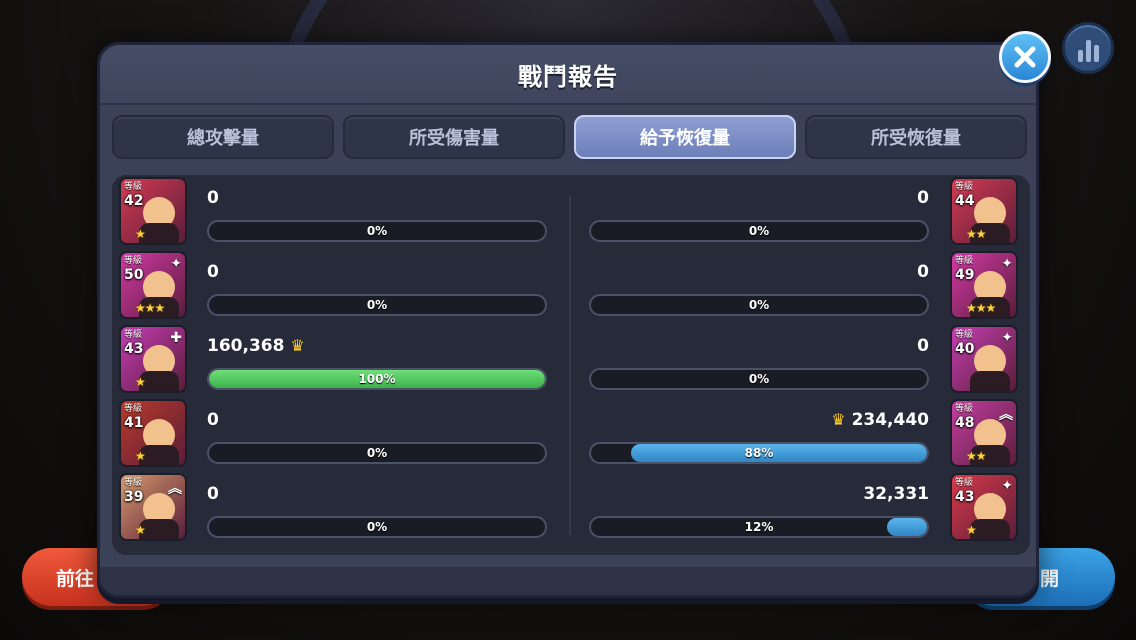 Image resolution: width=1136 pixels, height=640 pixels. I want to click on tab-healing-received: 所受恢復量, so click(916, 137).